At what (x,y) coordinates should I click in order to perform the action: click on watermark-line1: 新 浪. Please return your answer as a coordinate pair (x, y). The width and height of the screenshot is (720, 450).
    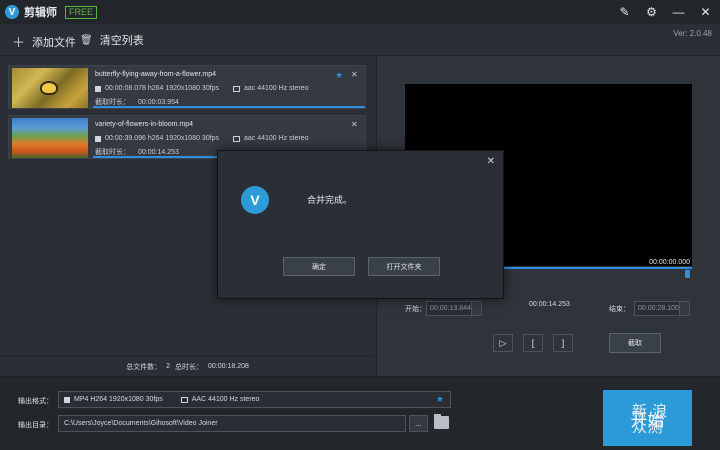
    Looking at the image, I should click on (650, 411).